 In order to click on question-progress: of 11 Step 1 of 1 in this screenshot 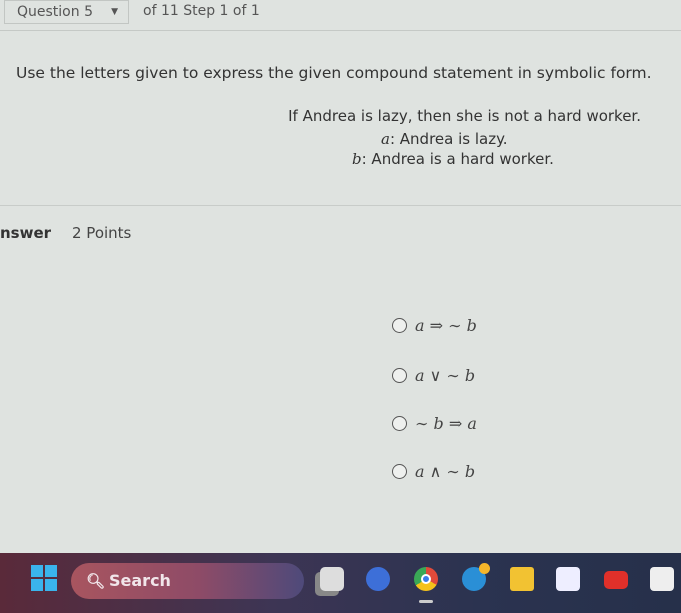, I will do `click(201, 11)`.